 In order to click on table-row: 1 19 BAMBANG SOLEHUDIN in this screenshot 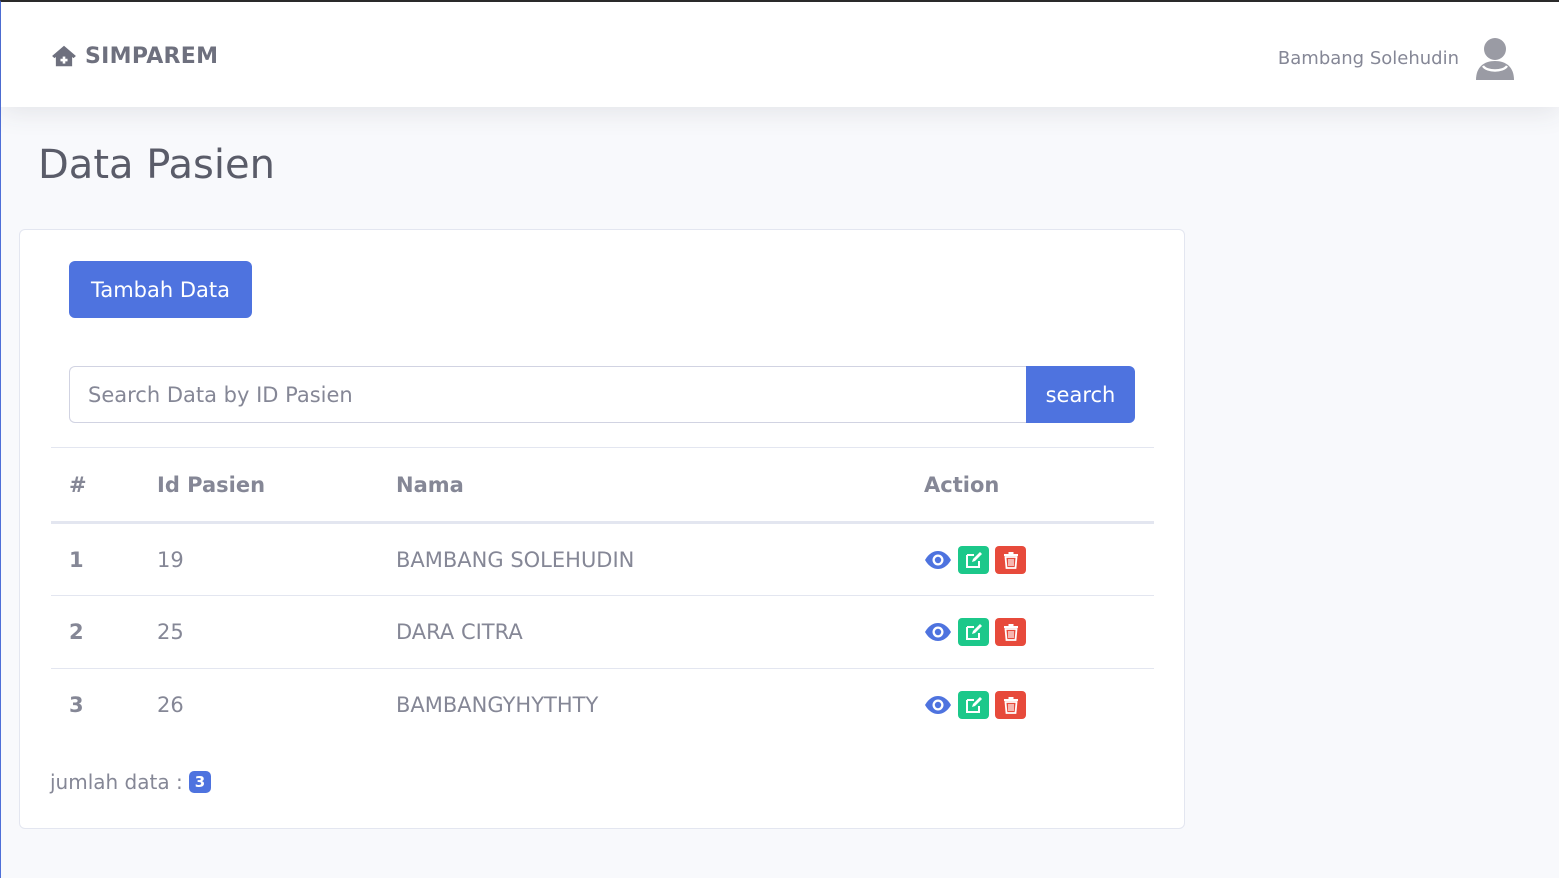, I will do `click(602, 559)`.